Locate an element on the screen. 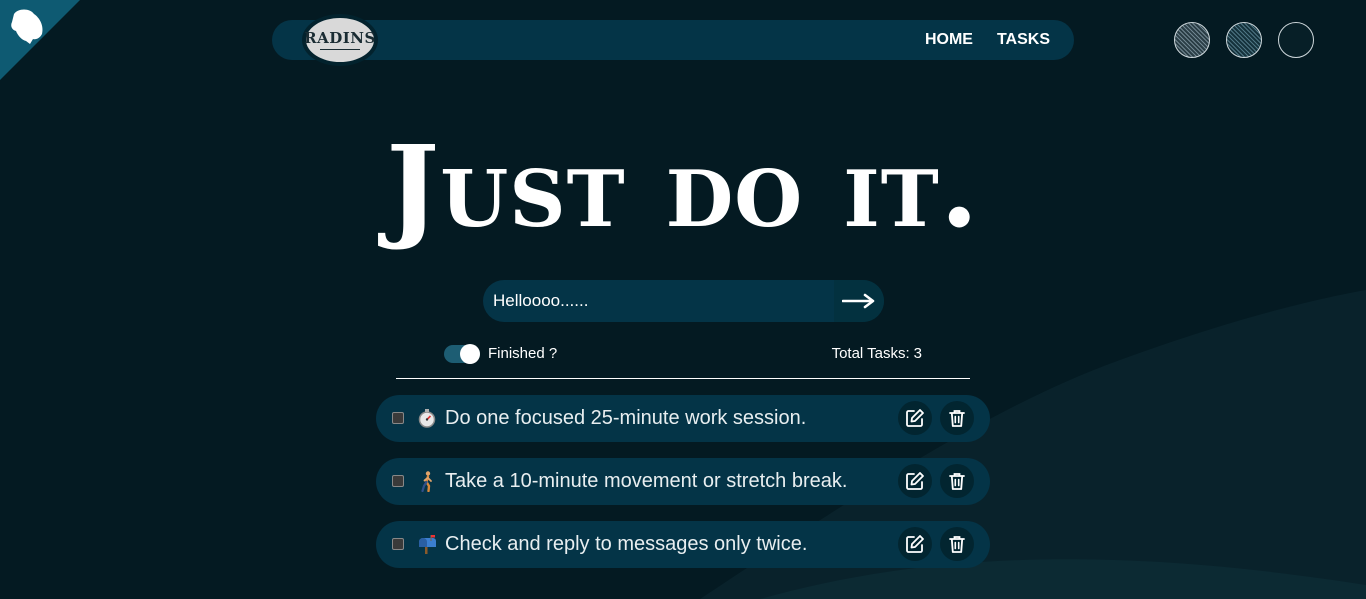 Image resolution: width=1366 pixels, height=599 pixels. task-item: Check and reply to messages only twice. is located at coordinates (683, 544).